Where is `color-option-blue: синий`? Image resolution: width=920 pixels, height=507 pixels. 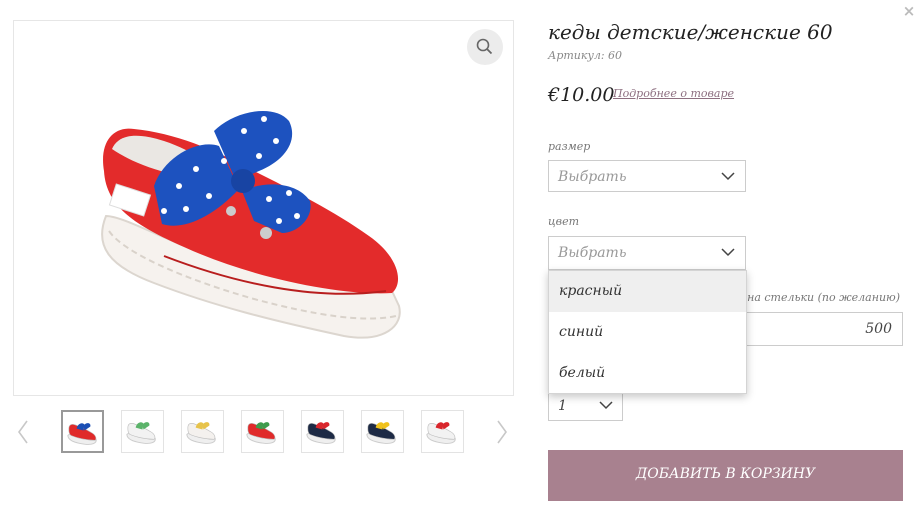
color-option-blue: синий is located at coordinates (647, 332).